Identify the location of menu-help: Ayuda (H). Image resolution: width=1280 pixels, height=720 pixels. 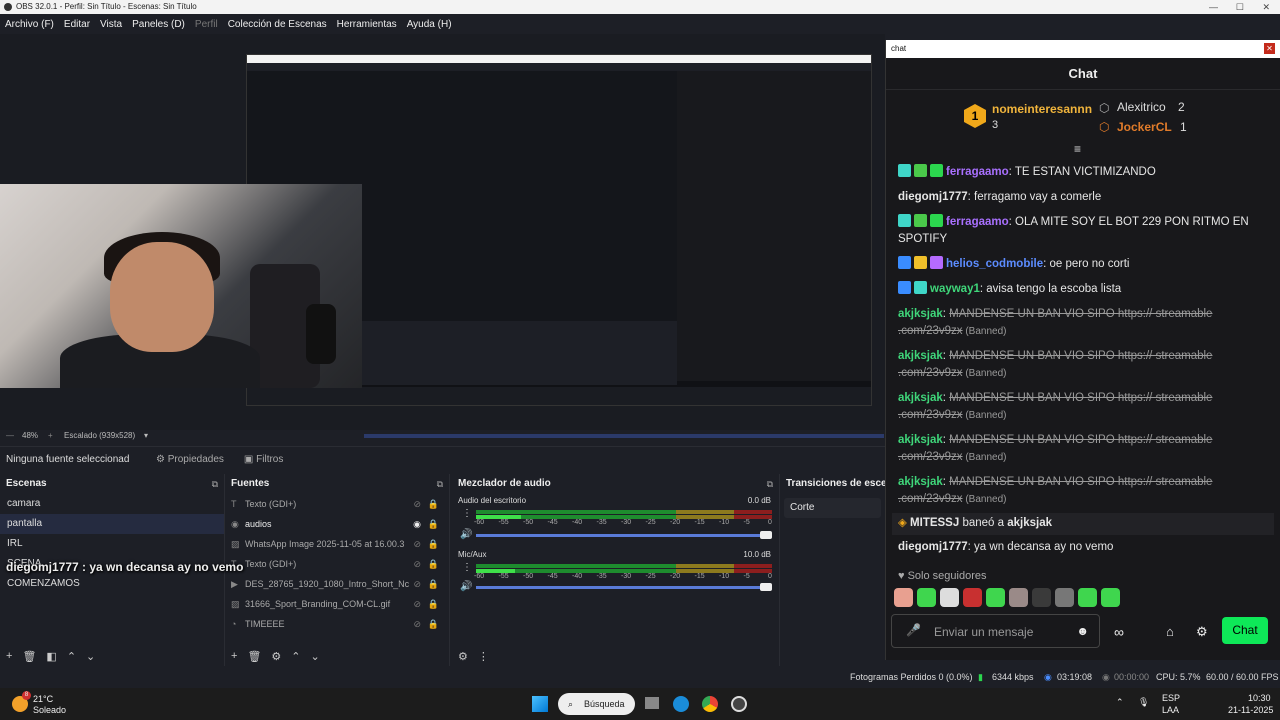
(429, 24).